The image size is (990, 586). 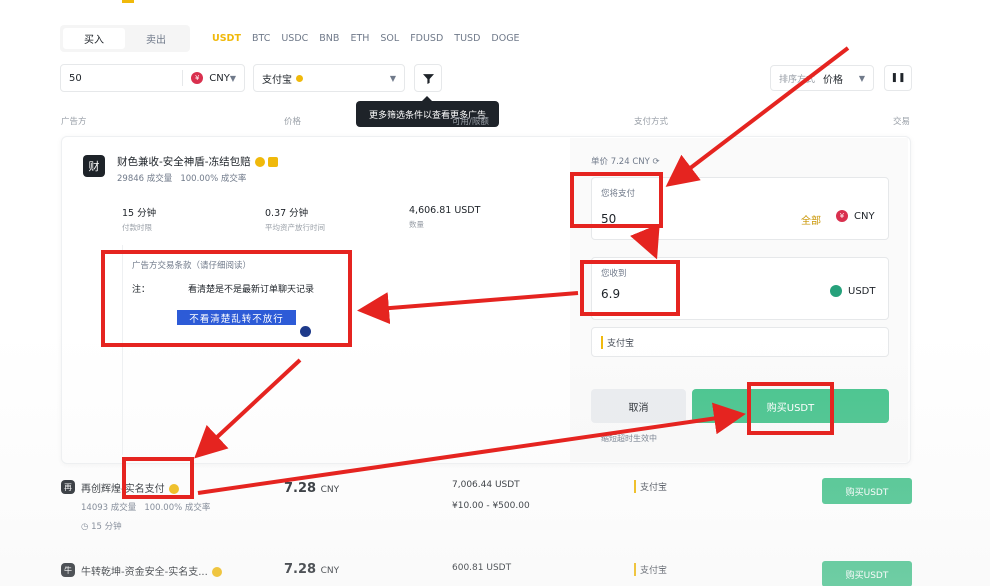 I want to click on annotation-box-row-name, so click(x=158, y=478).